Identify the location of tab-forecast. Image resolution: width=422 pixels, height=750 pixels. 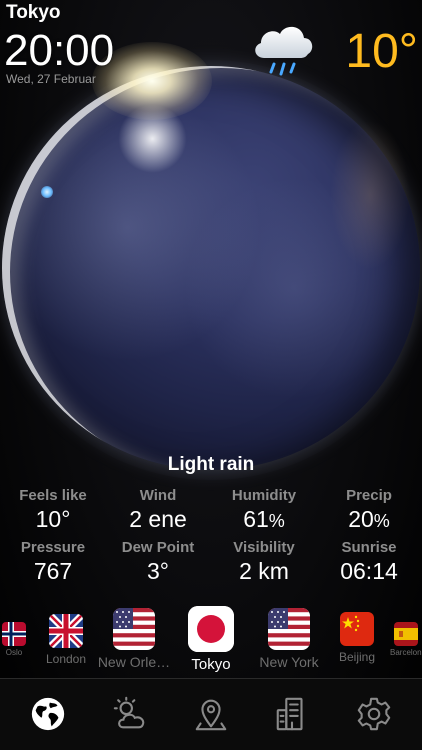
(131, 716).